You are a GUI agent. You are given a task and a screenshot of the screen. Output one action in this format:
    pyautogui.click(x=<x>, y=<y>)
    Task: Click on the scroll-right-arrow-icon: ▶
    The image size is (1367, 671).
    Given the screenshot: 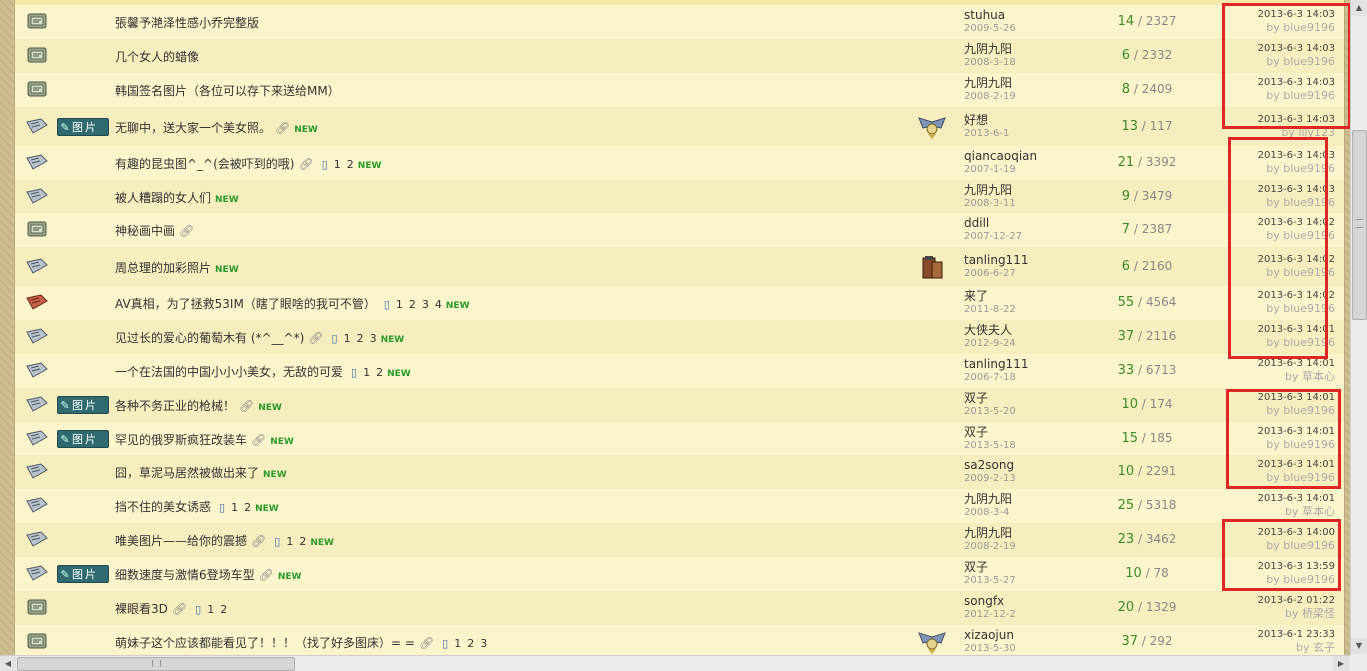 What is the action you would take?
    pyautogui.click(x=1341, y=663)
    